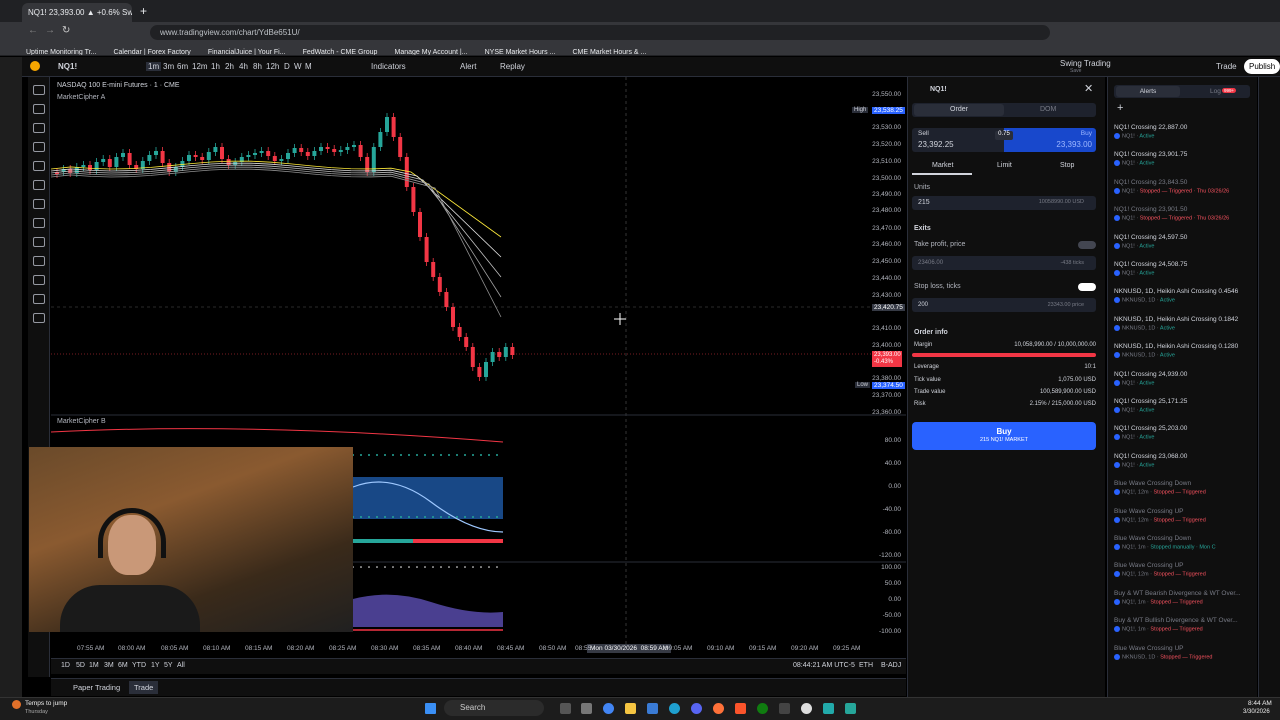 This screenshot has height=720, width=1280. What do you see at coordinates (674, 708) in the screenshot?
I see `edge-icon` at bounding box center [674, 708].